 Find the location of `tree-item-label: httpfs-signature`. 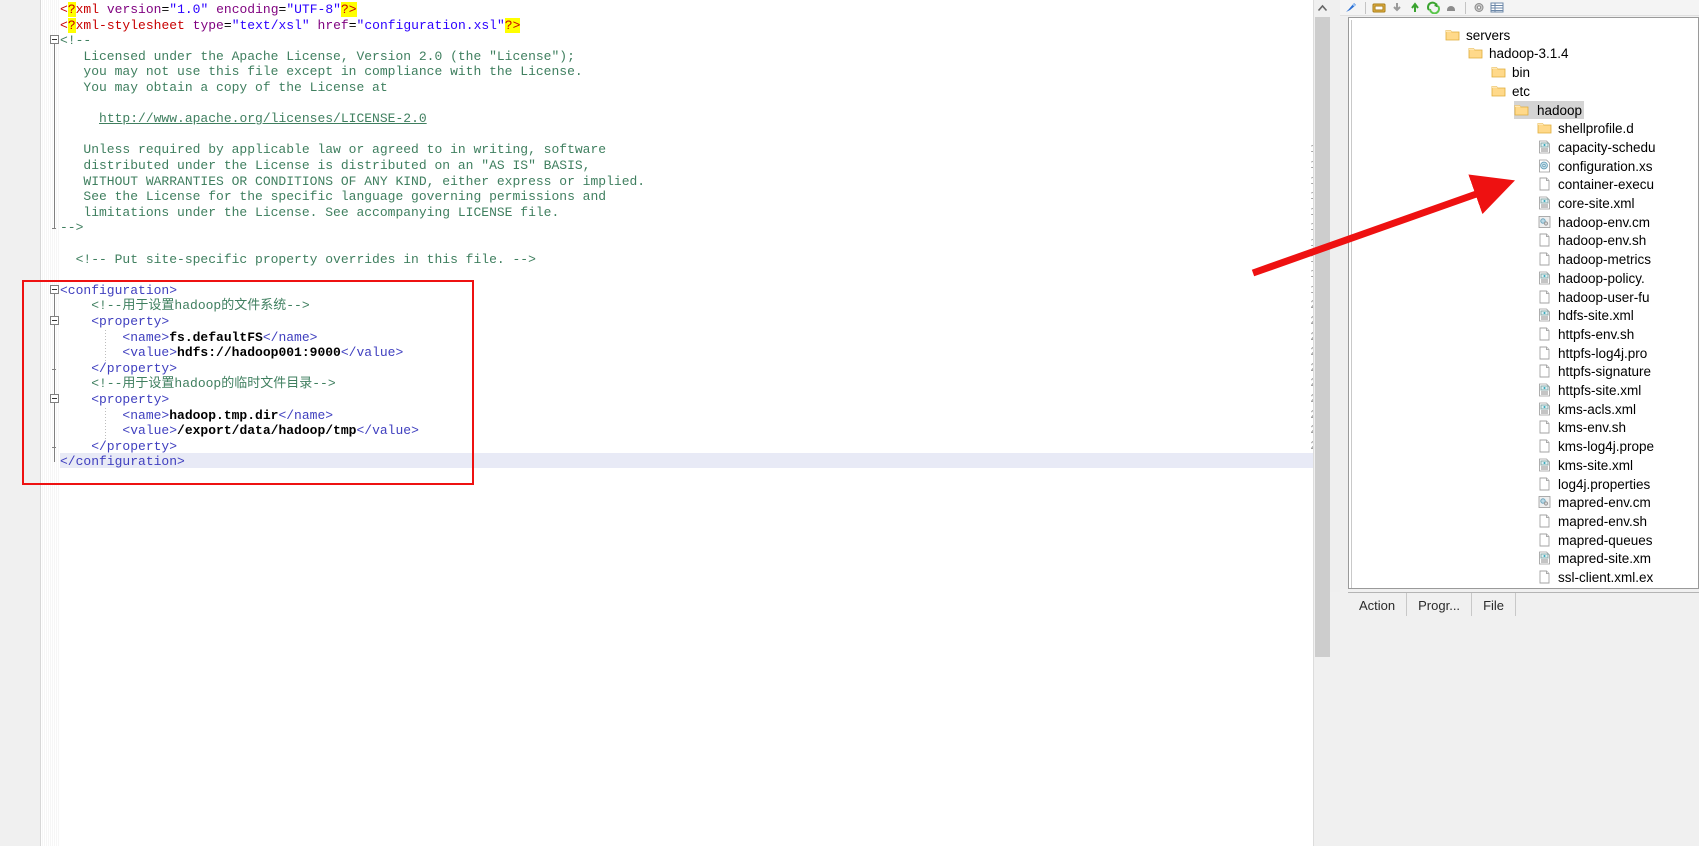

tree-item-label: httpfs-signature is located at coordinates (1605, 372).